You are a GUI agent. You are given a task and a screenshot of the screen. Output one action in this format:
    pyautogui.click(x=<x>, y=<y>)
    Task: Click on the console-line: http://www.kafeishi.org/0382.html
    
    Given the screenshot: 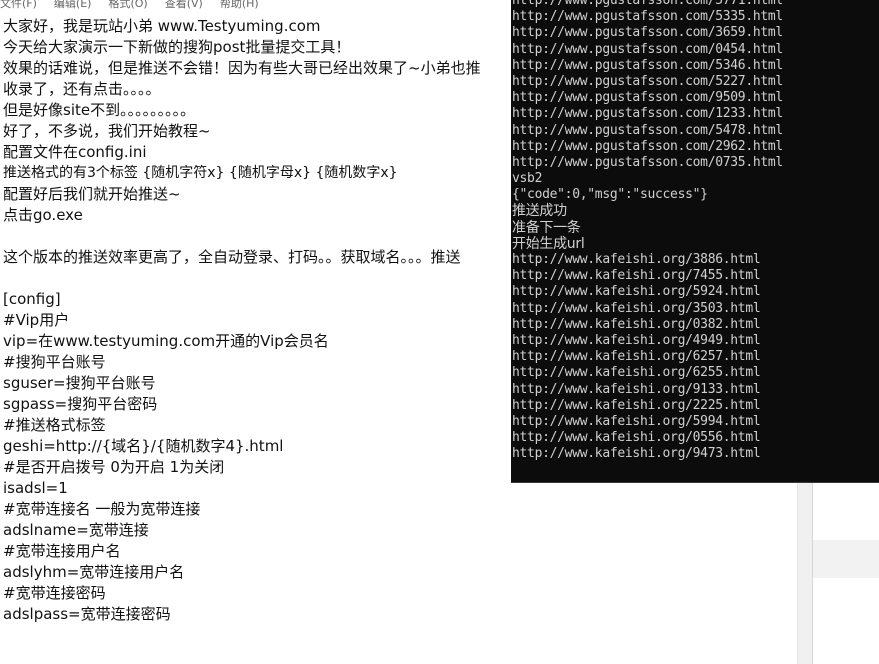 What is the action you would take?
    pyautogui.click(x=636, y=324)
    